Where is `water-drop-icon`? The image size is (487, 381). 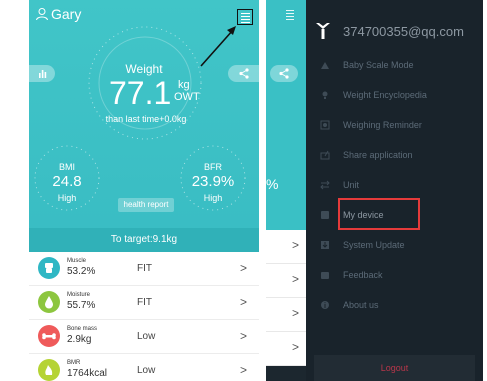
water-drop-icon is located at coordinates (49, 302).